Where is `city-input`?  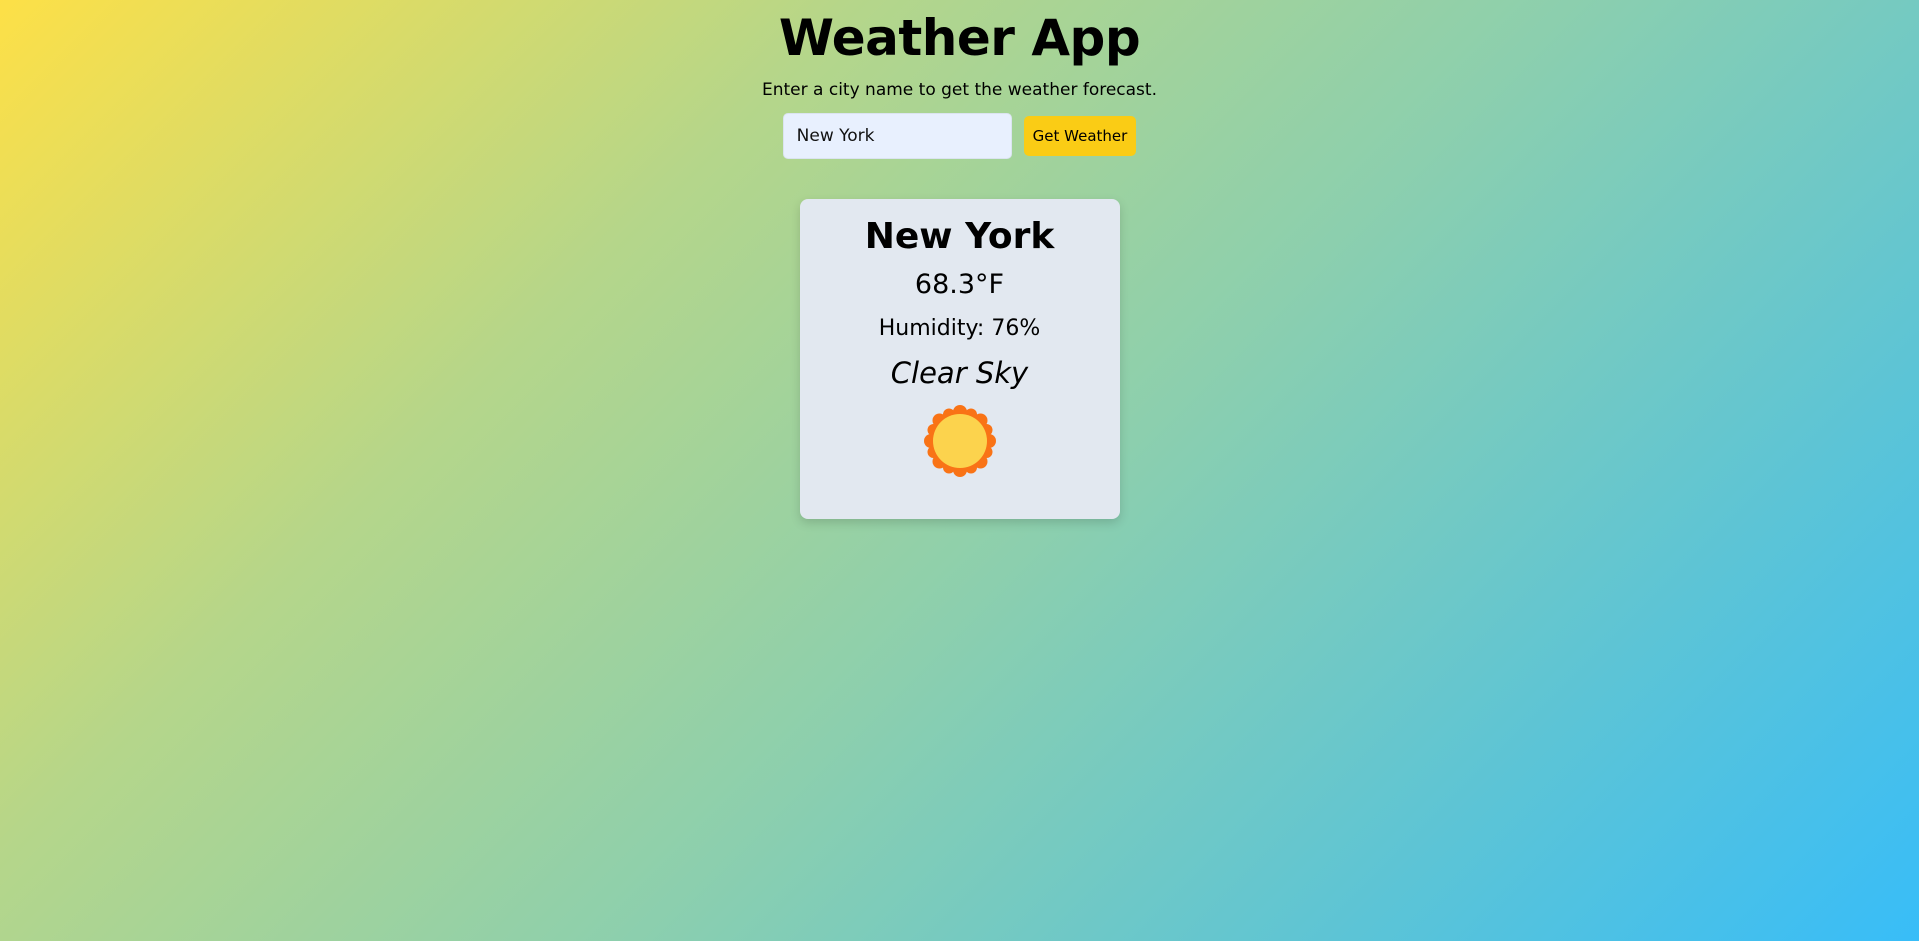 city-input is located at coordinates (897, 136).